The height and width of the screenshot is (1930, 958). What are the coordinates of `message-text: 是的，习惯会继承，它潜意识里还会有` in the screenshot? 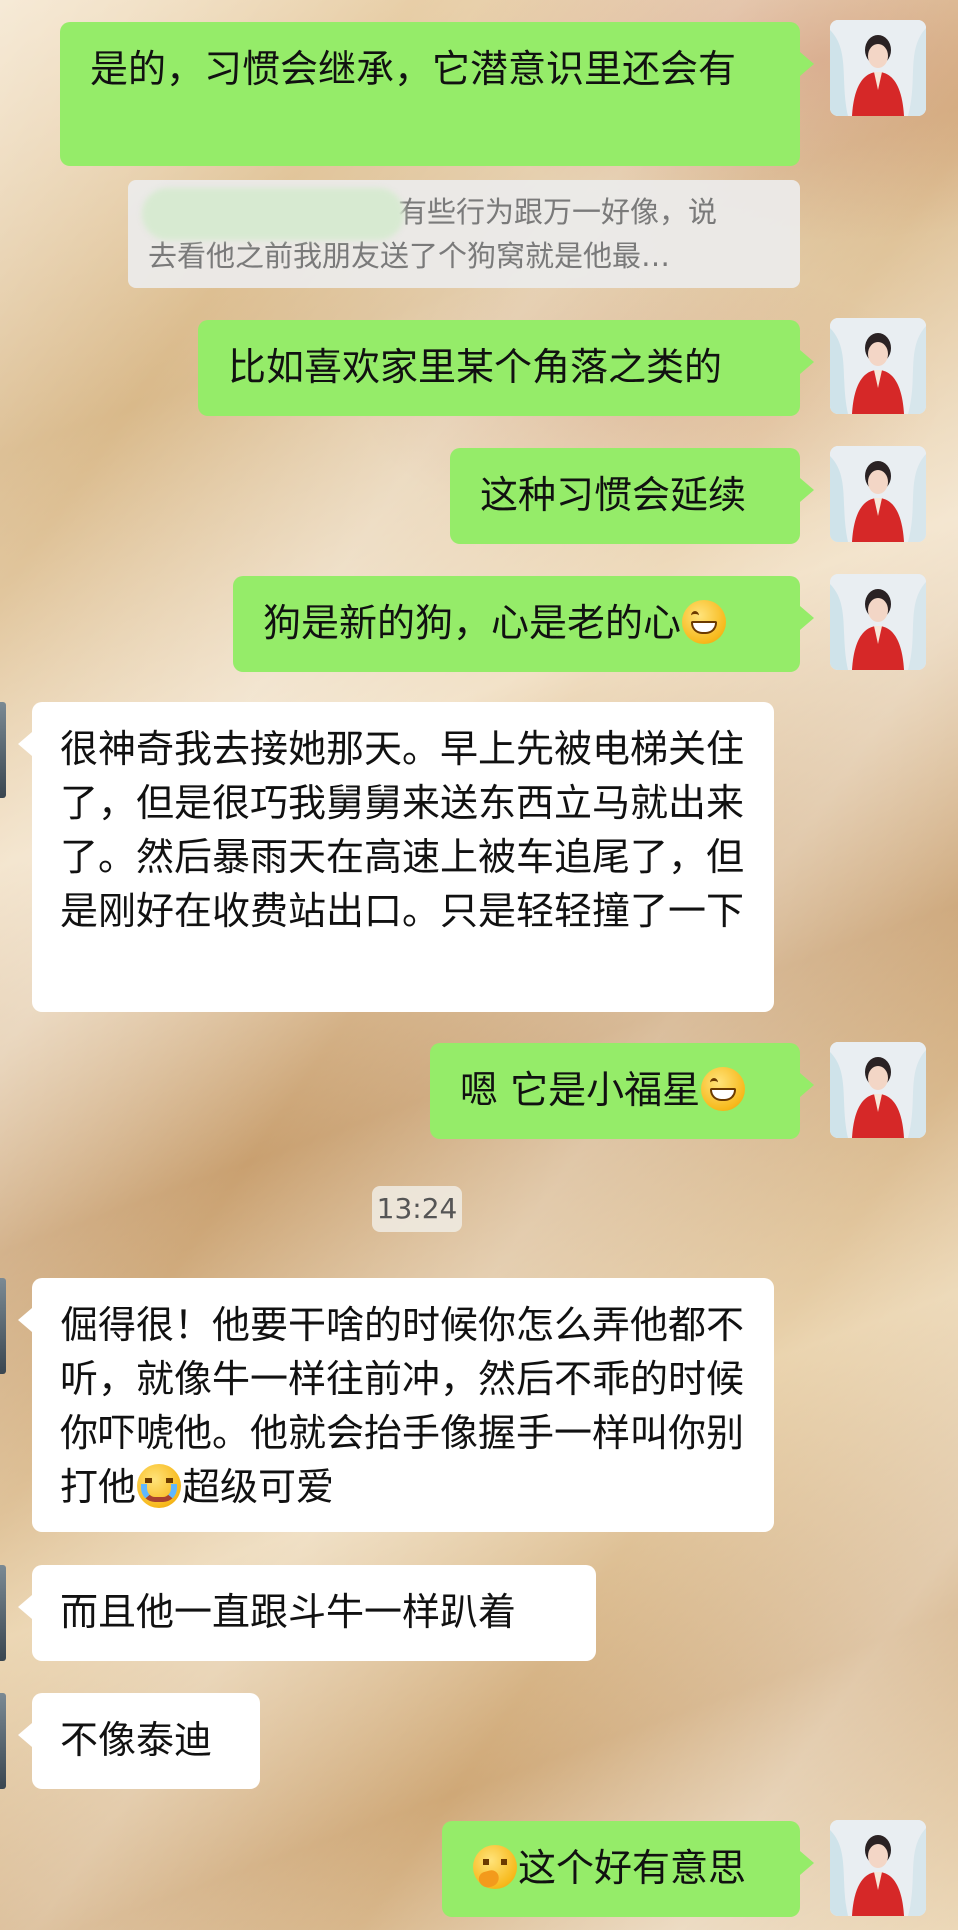 It's located at (413, 69).